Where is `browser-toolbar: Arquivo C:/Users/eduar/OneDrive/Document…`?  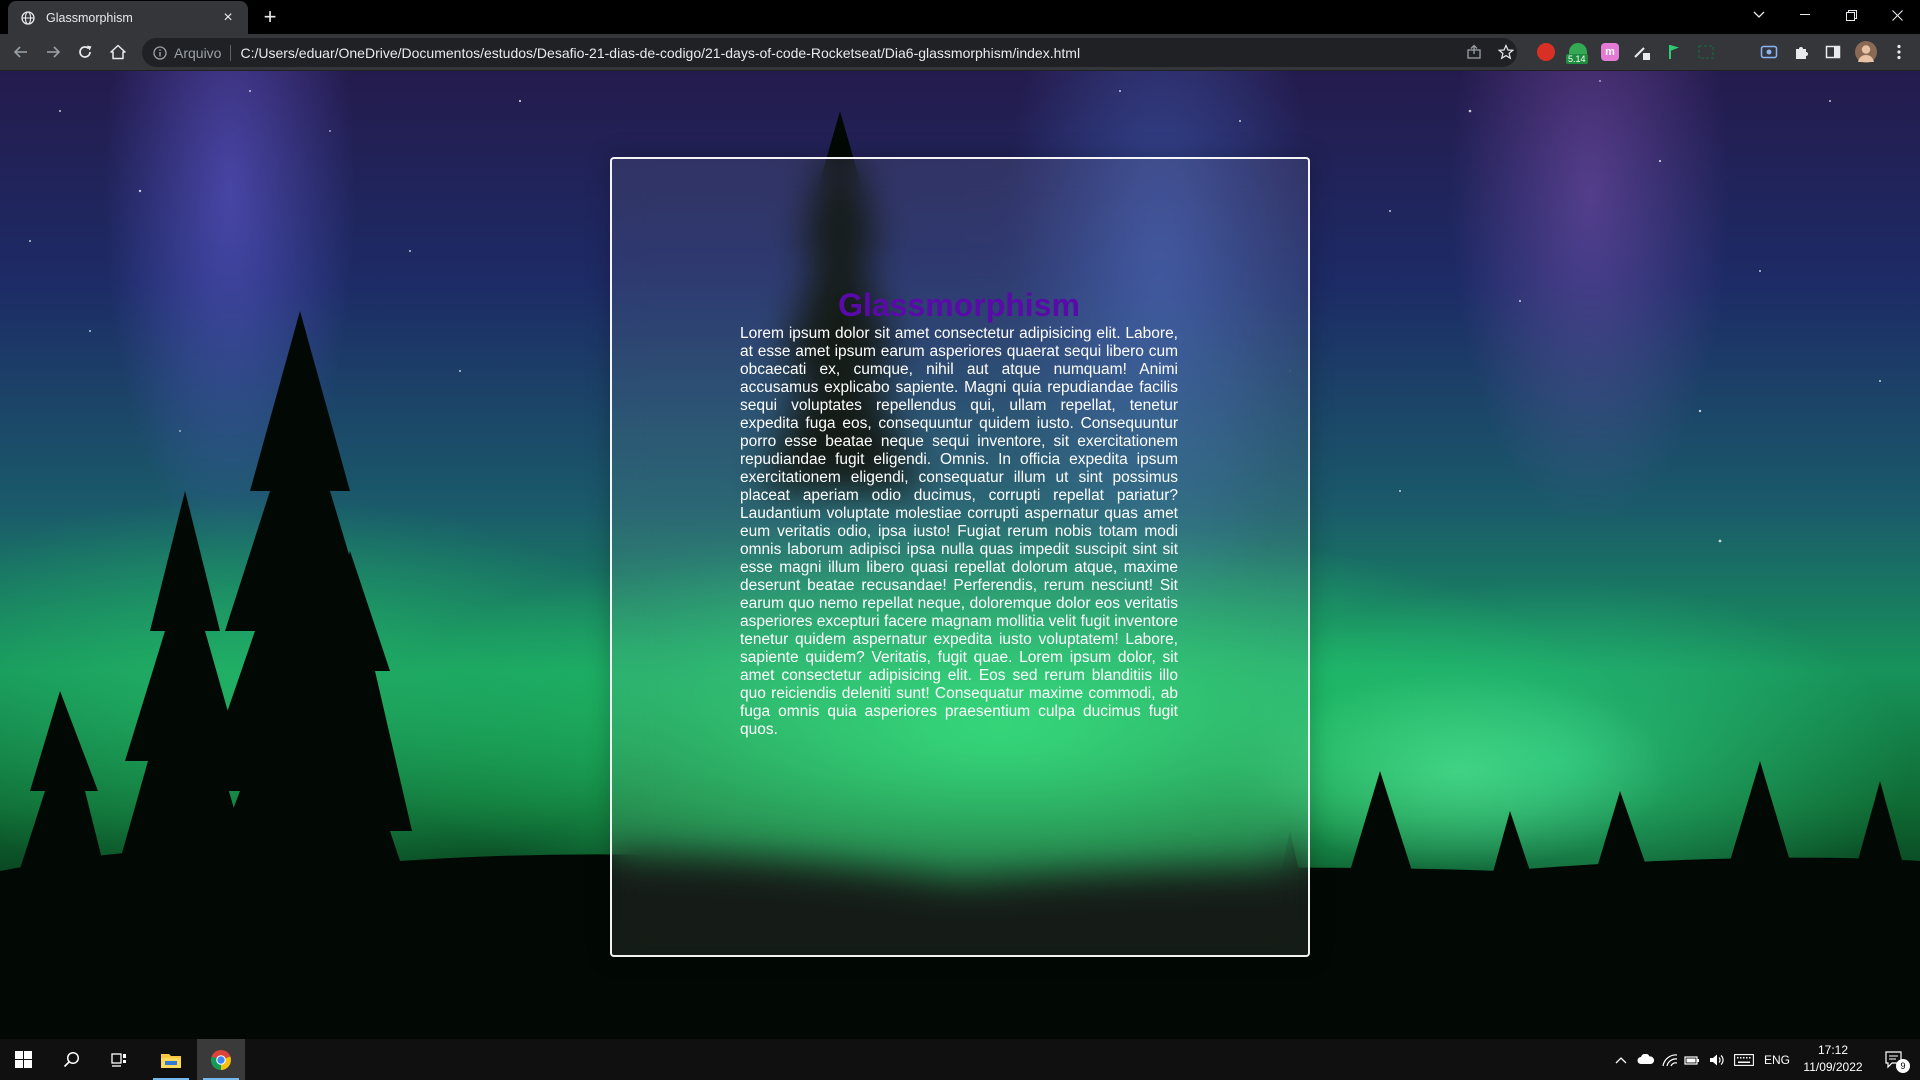 browser-toolbar: Arquivo C:/Users/eduar/OneDrive/Document… is located at coordinates (960, 52).